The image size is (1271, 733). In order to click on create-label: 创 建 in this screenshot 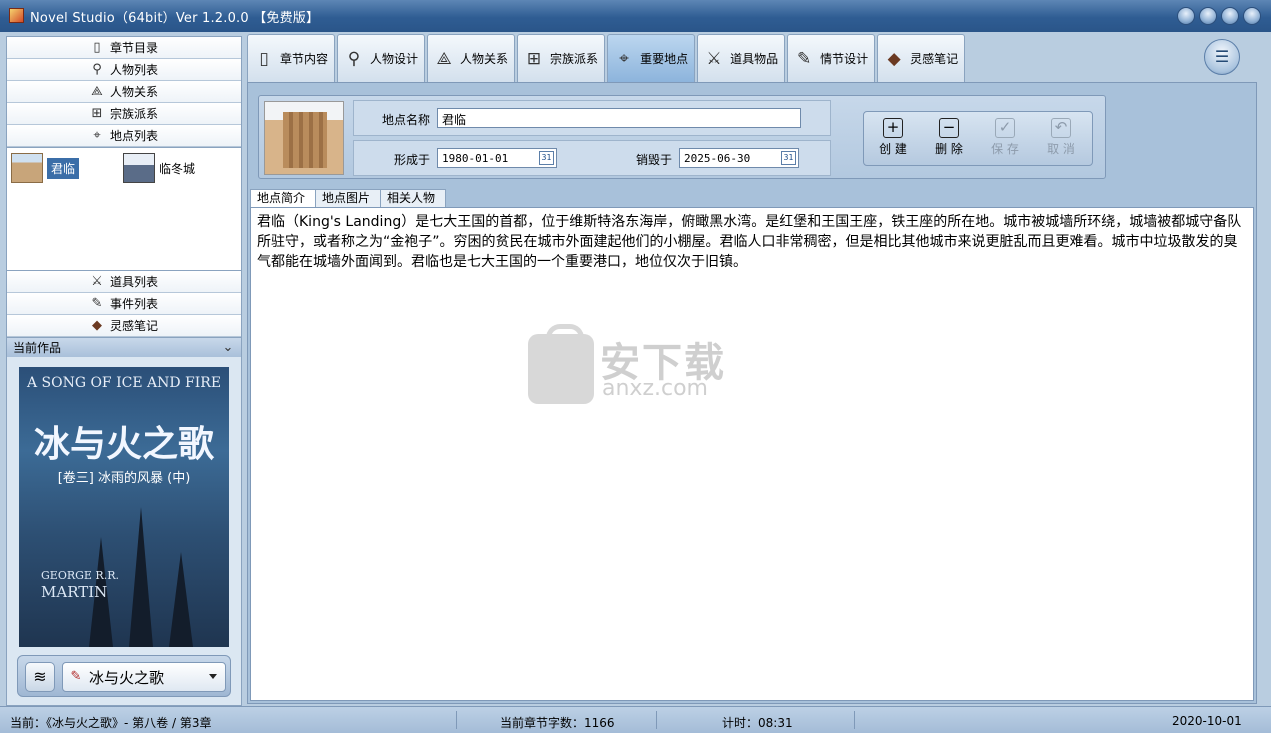, I will do `click(893, 149)`.